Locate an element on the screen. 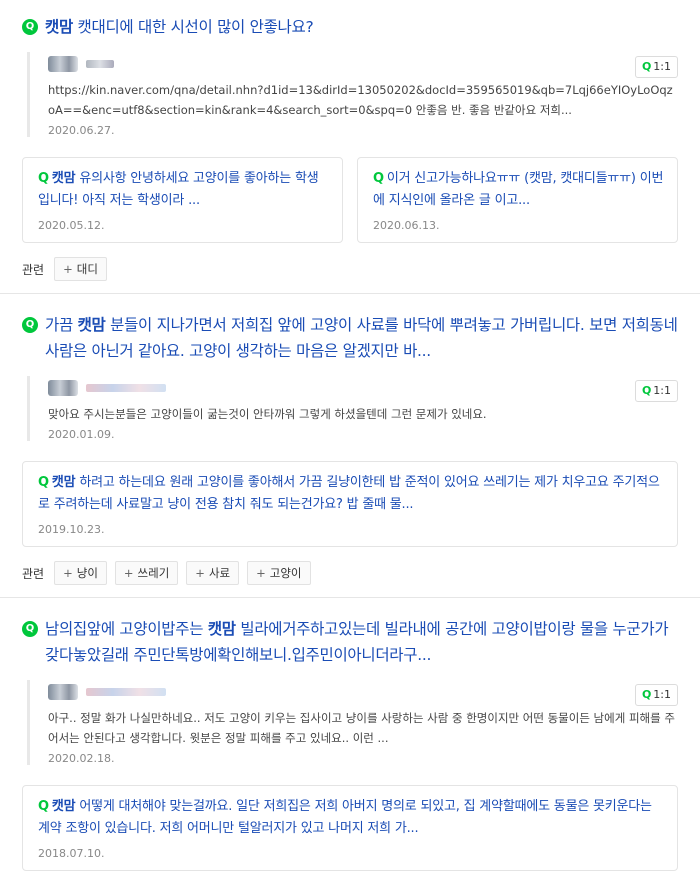 This screenshot has width=700, height=891. tag-button: + 대디 is located at coordinates (80, 269).